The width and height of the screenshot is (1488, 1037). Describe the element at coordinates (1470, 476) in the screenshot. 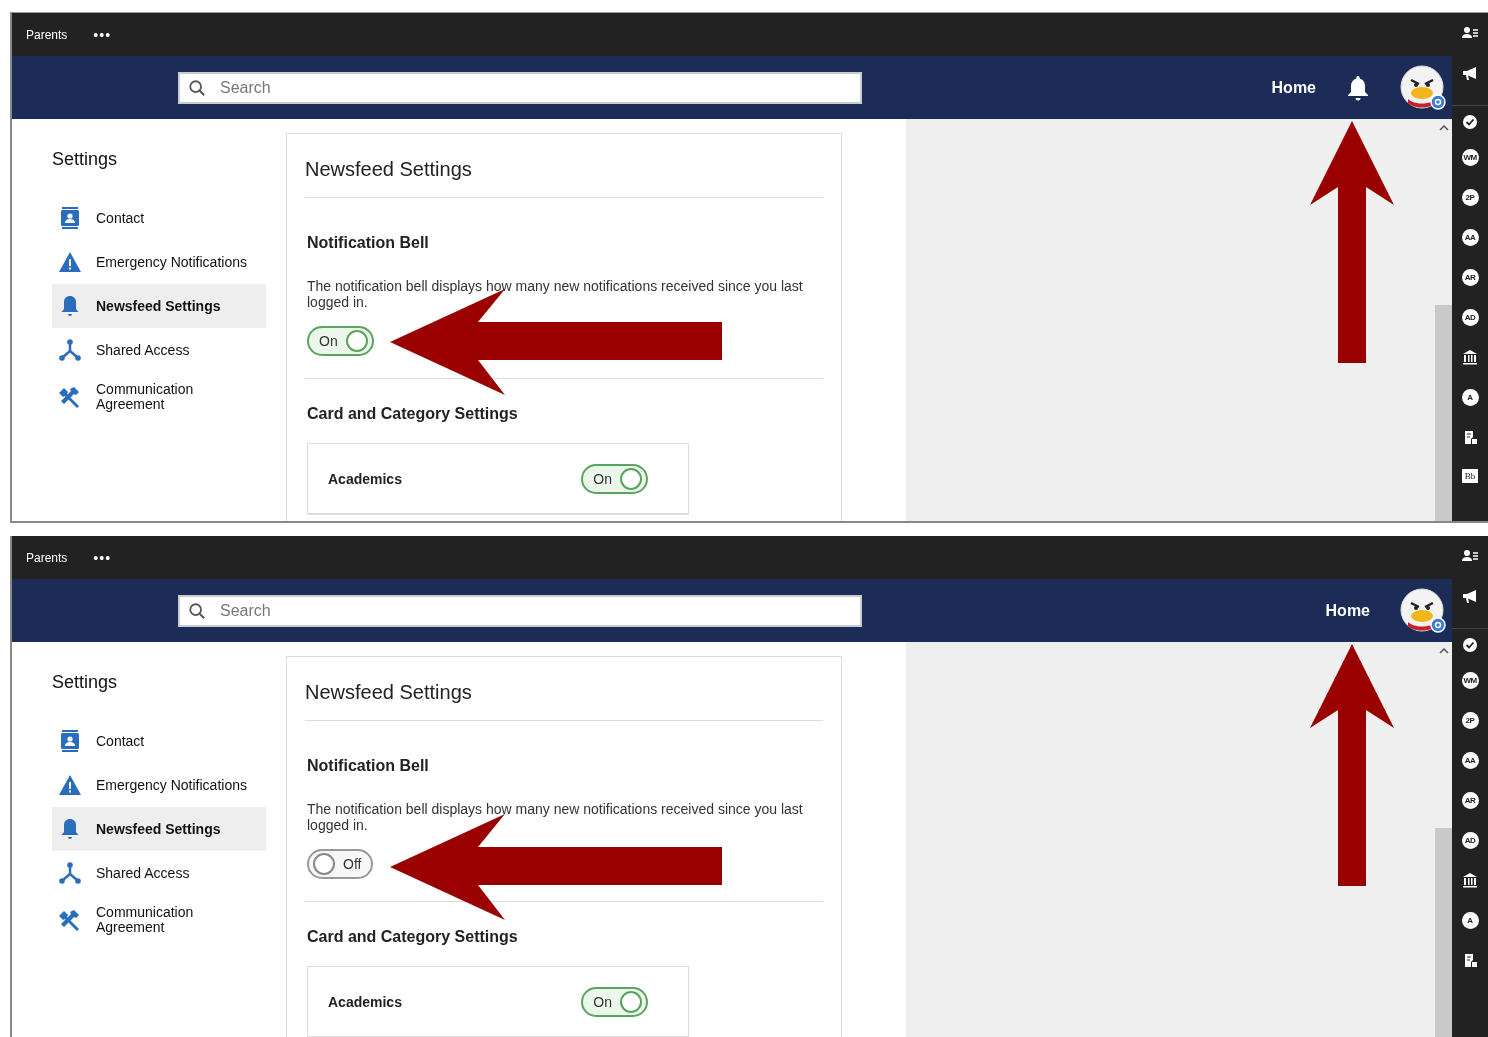

I see `app-tile: Bb` at that location.